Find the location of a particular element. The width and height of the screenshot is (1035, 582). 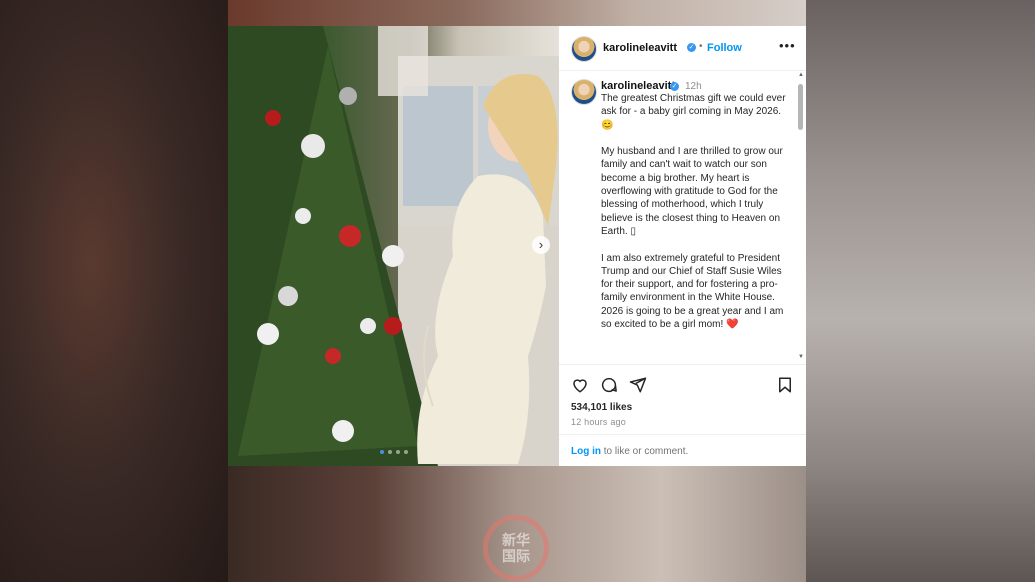

caption-avatar is located at coordinates (584, 92).